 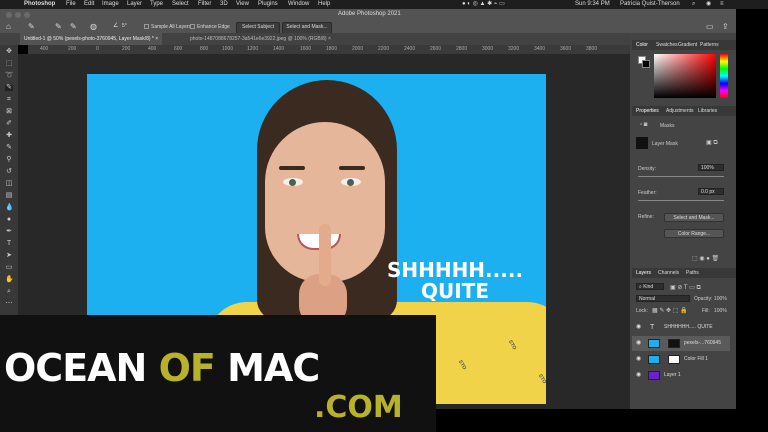 What do you see at coordinates (9, 159) in the screenshot?
I see `stamp-icon: ⚲` at bounding box center [9, 159].